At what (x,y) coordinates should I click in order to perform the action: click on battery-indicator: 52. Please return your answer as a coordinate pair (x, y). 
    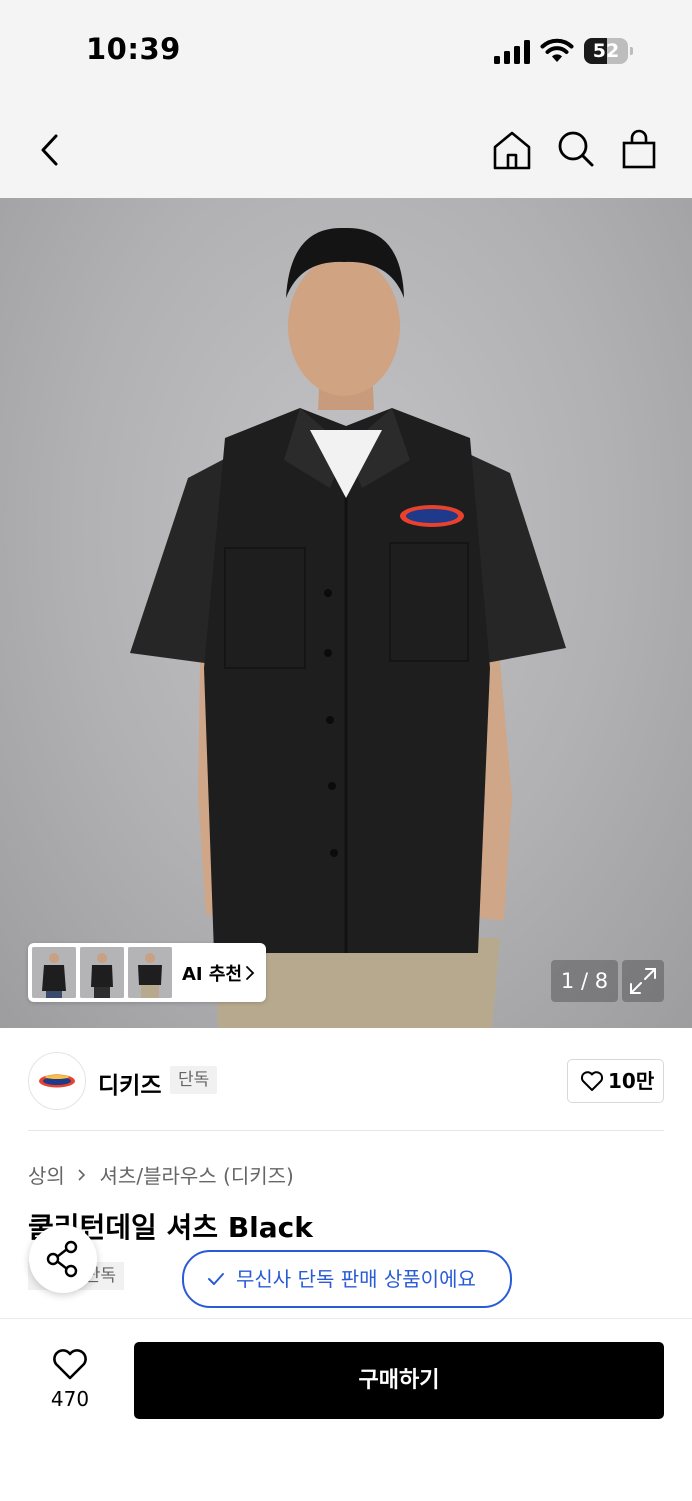
    Looking at the image, I should click on (608, 51).